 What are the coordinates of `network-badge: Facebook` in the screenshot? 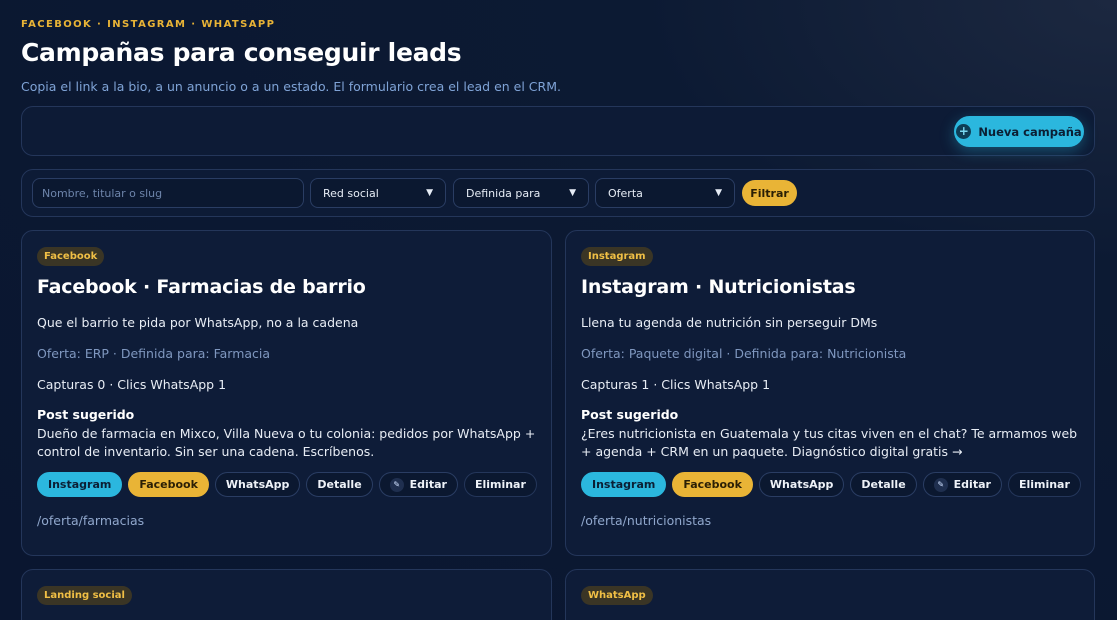 It's located at (71, 256).